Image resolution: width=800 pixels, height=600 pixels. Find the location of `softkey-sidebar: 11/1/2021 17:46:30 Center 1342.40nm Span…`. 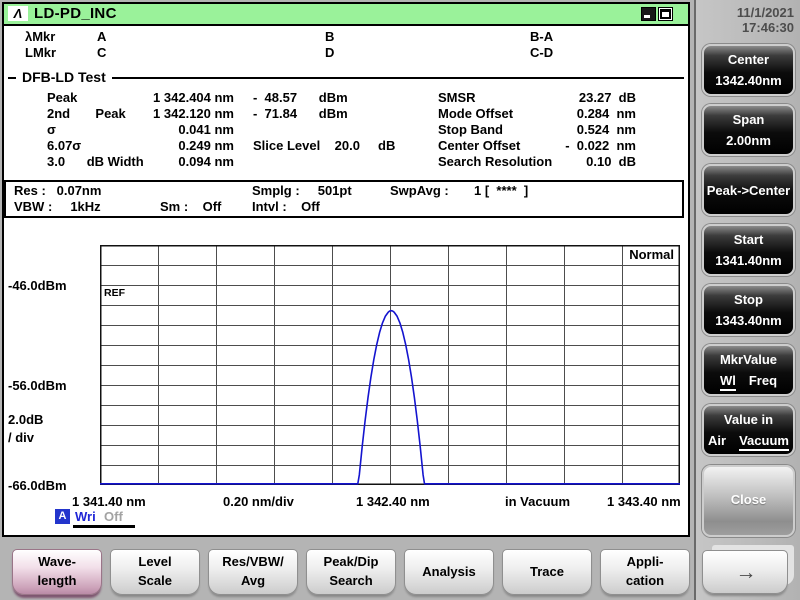

softkey-sidebar: 11/1/2021 17:46:30 Center 1342.40nm Span… is located at coordinates (747, 300).